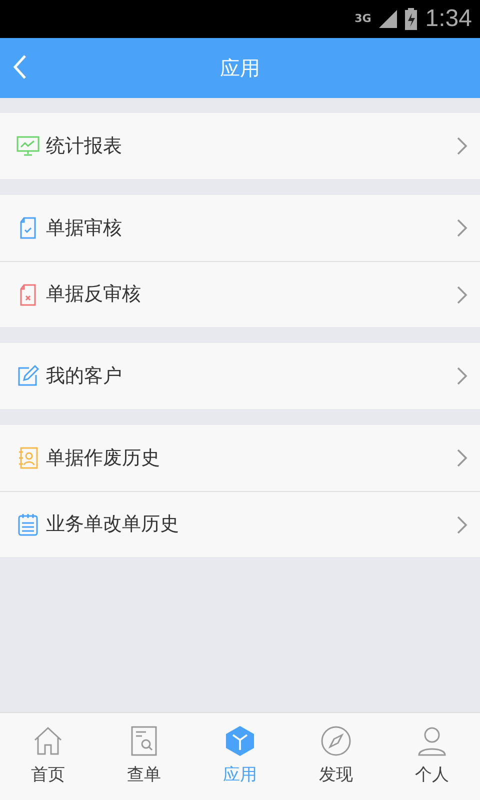 Image resolution: width=480 pixels, height=800 pixels. Describe the element at coordinates (336, 740) in the screenshot. I see `compass-icon` at that location.